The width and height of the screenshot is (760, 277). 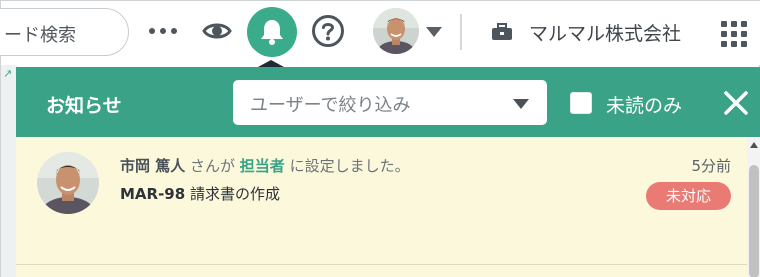 What do you see at coordinates (232, 194) in the screenshot?
I see `issue-title: 請求書の作成` at bounding box center [232, 194].